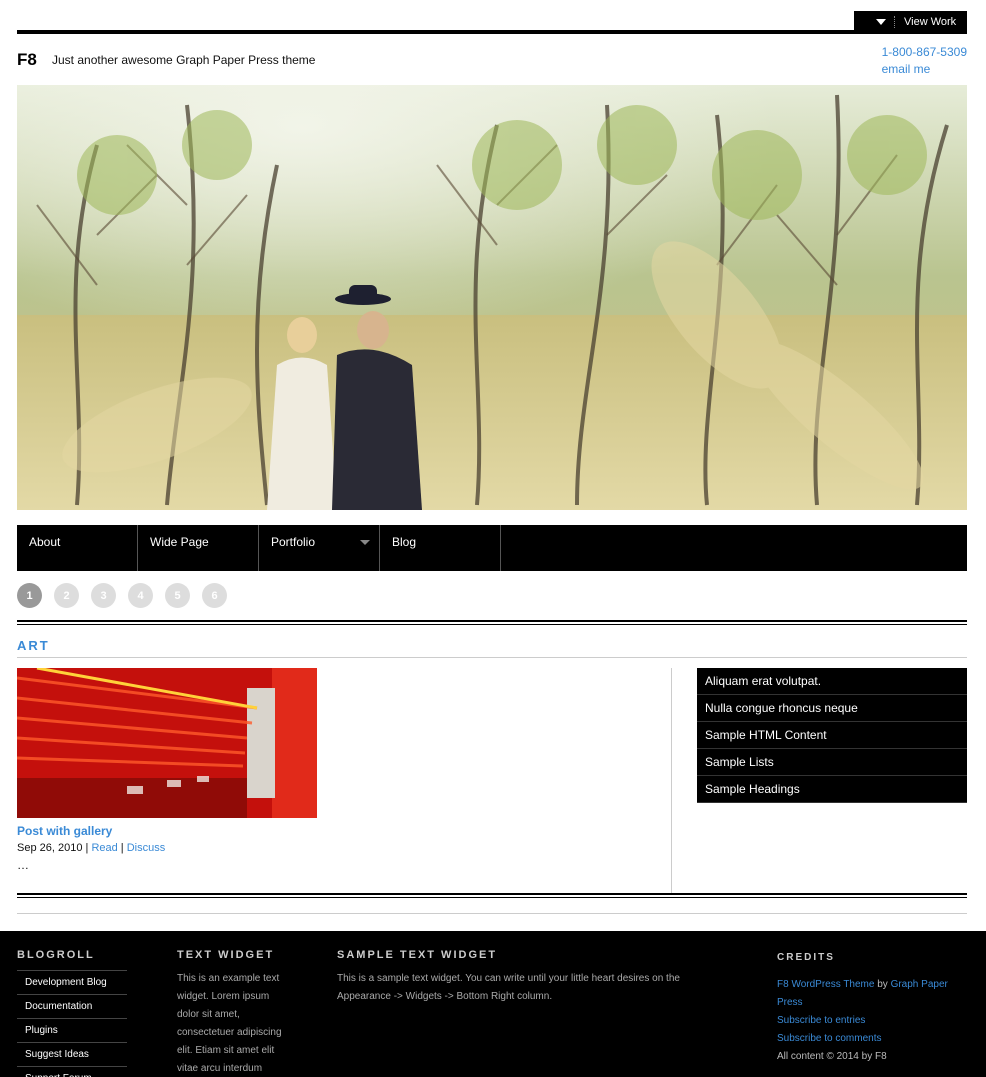  What do you see at coordinates (77, 548) in the screenshot?
I see `nav-item-about: About` at bounding box center [77, 548].